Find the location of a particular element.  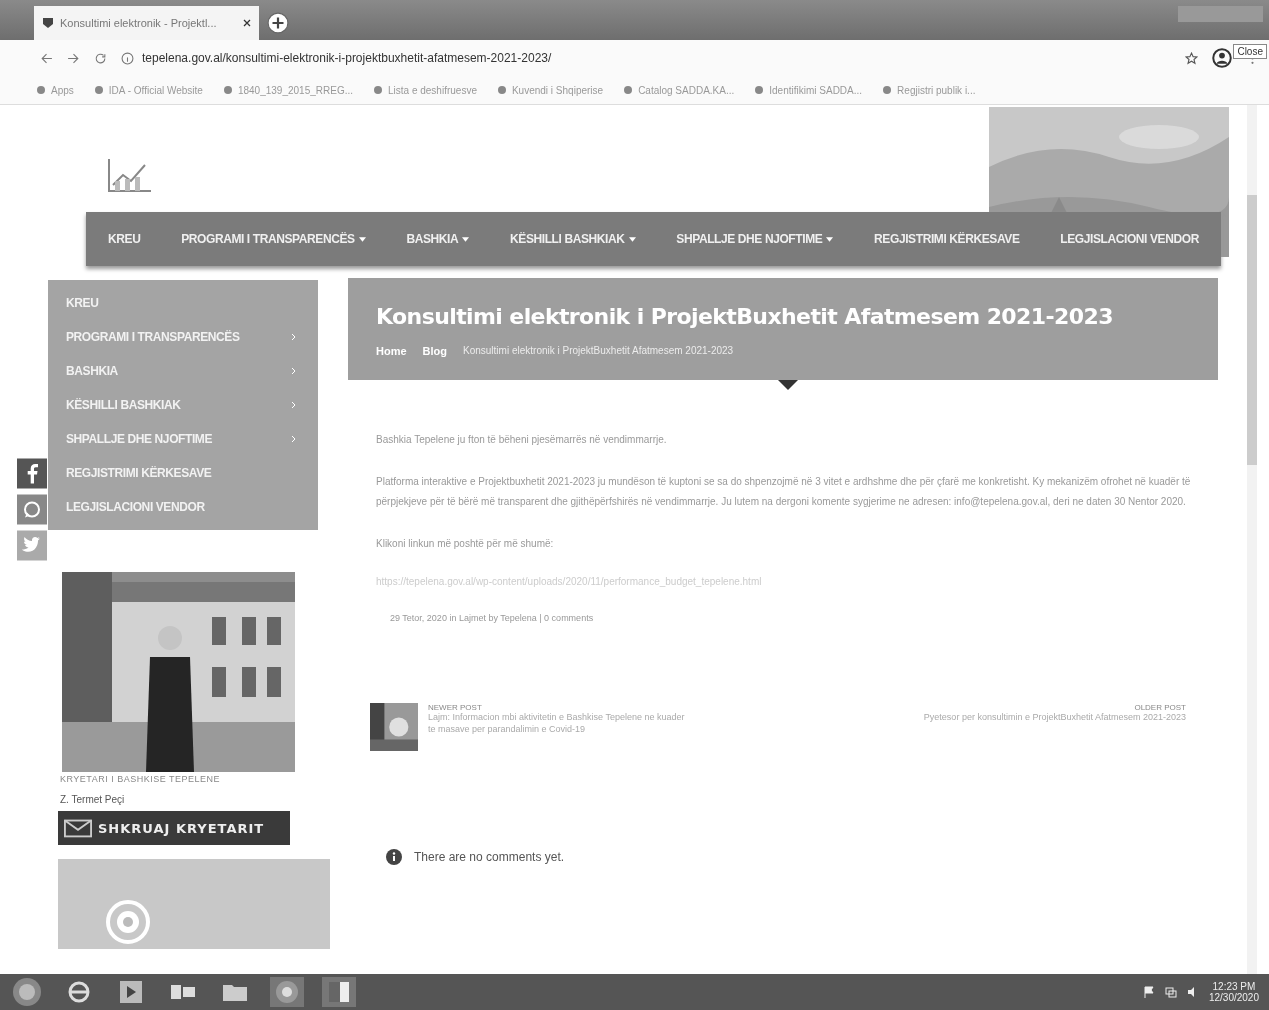

mayor-name: Z. Termet Peçi is located at coordinates (93, 799).